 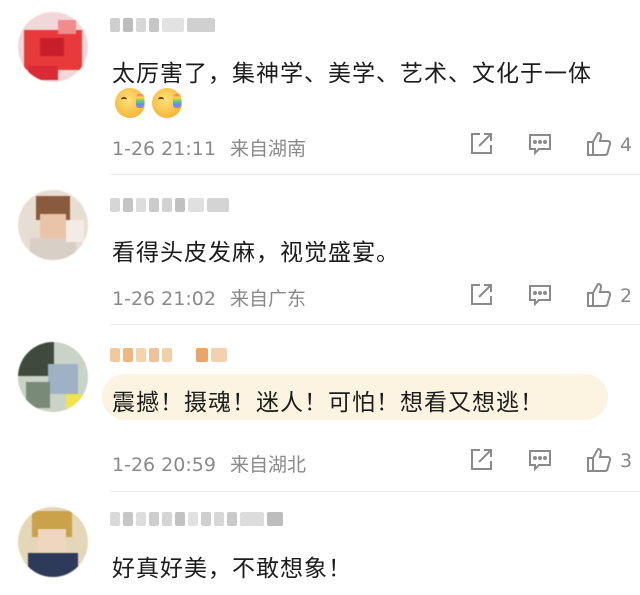 What do you see at coordinates (164, 465) in the screenshot?
I see `comment-time: 1-26 20:59` at bounding box center [164, 465].